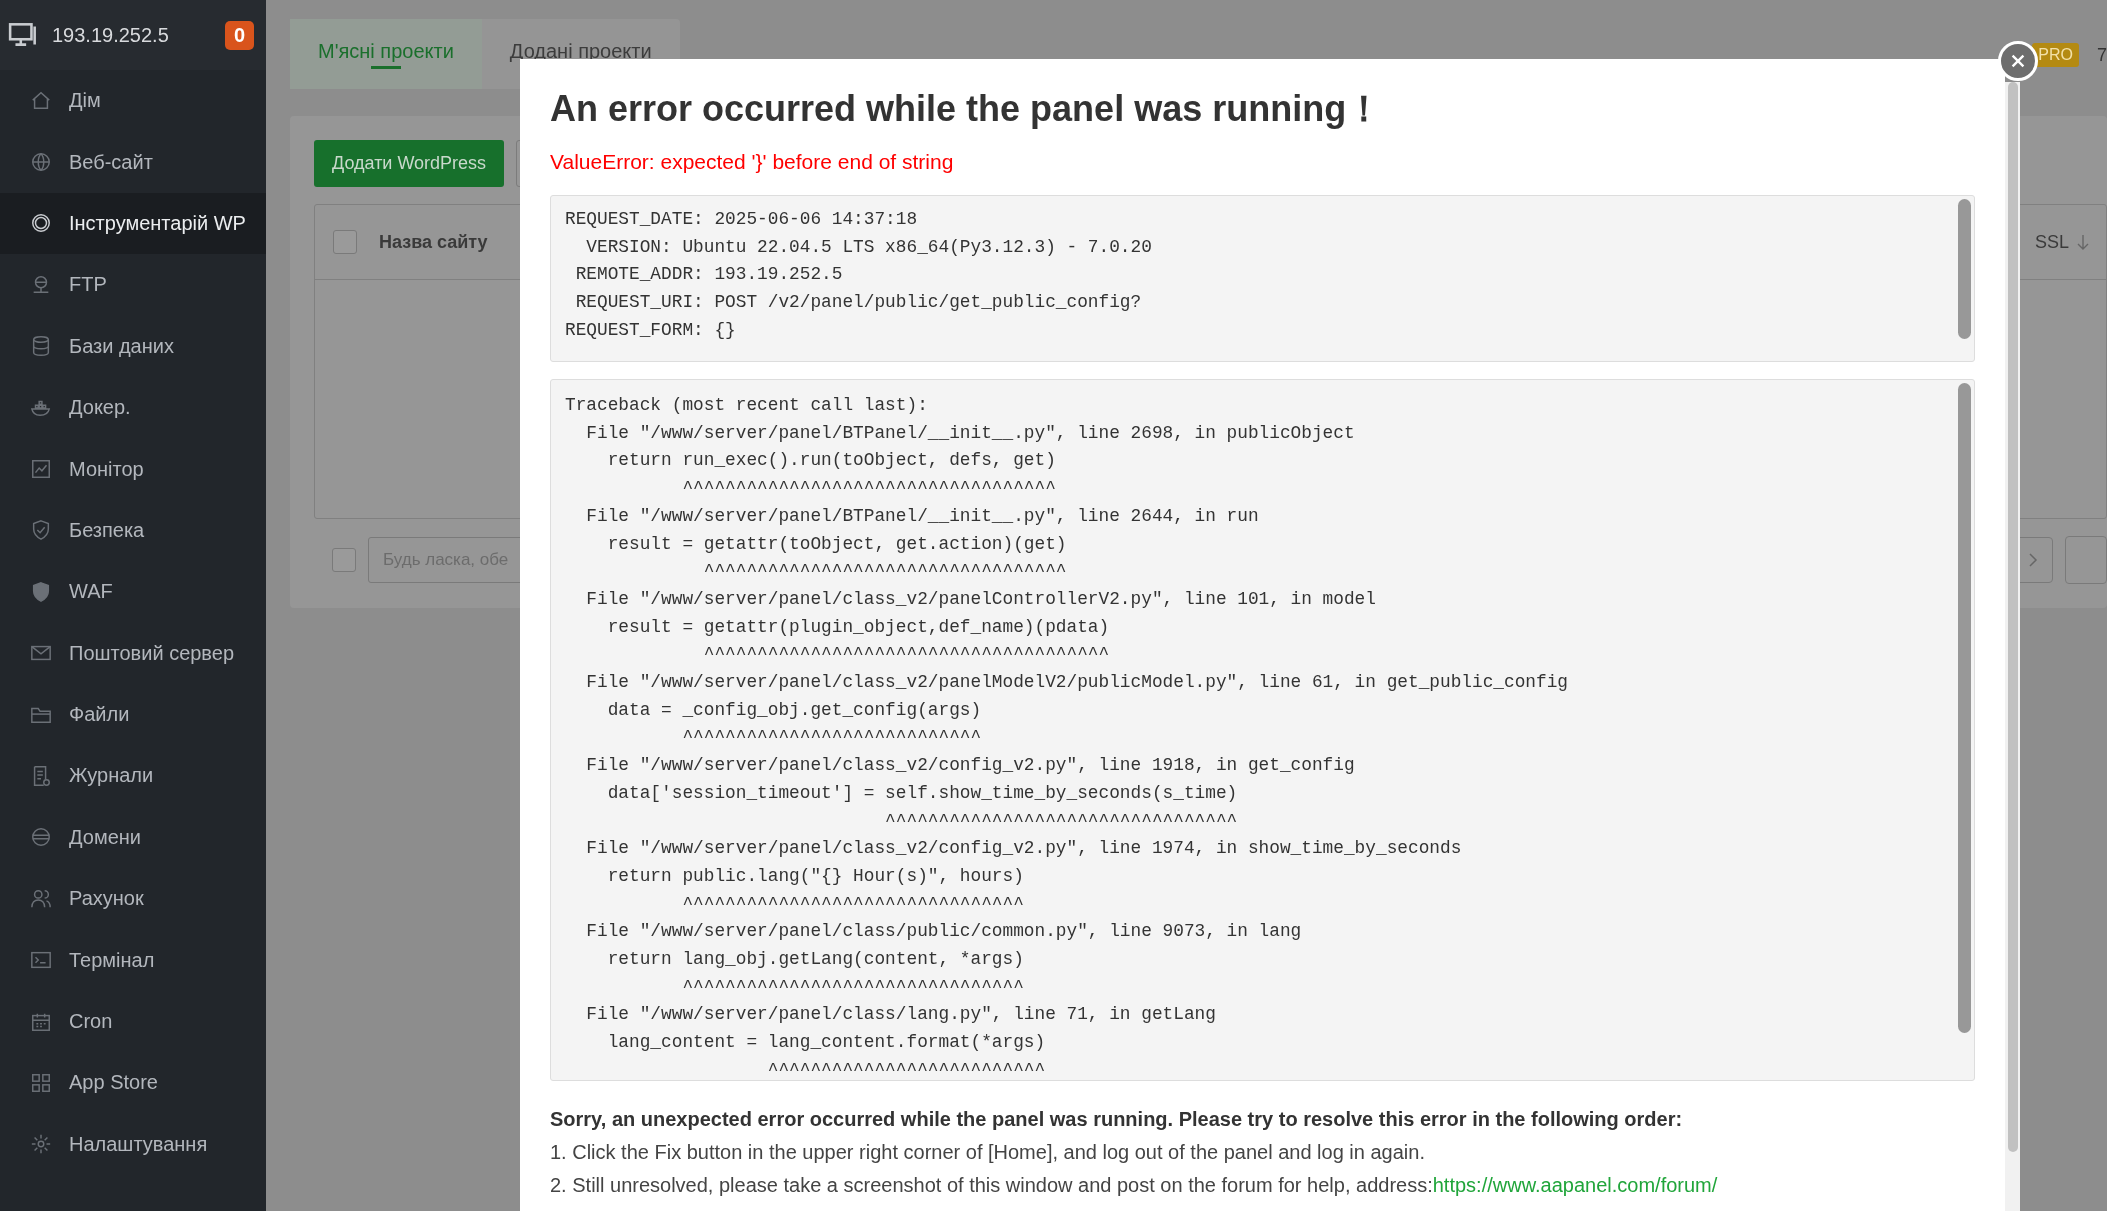 The image size is (2107, 1211). I want to click on code-line: result = getattr(toObject, get.action)(get), so click(837, 544).